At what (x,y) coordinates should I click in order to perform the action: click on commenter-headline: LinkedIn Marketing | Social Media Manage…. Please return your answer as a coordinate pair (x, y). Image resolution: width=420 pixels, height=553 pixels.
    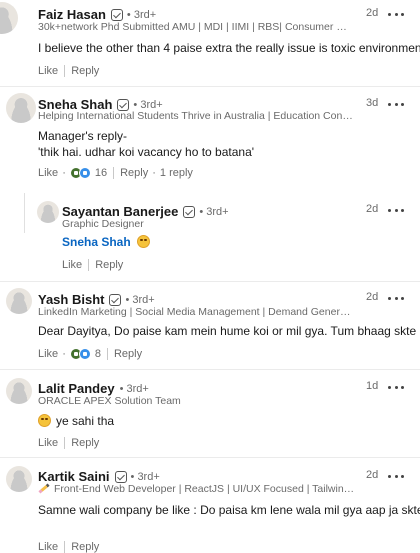
    Looking at the image, I should click on (196, 312).